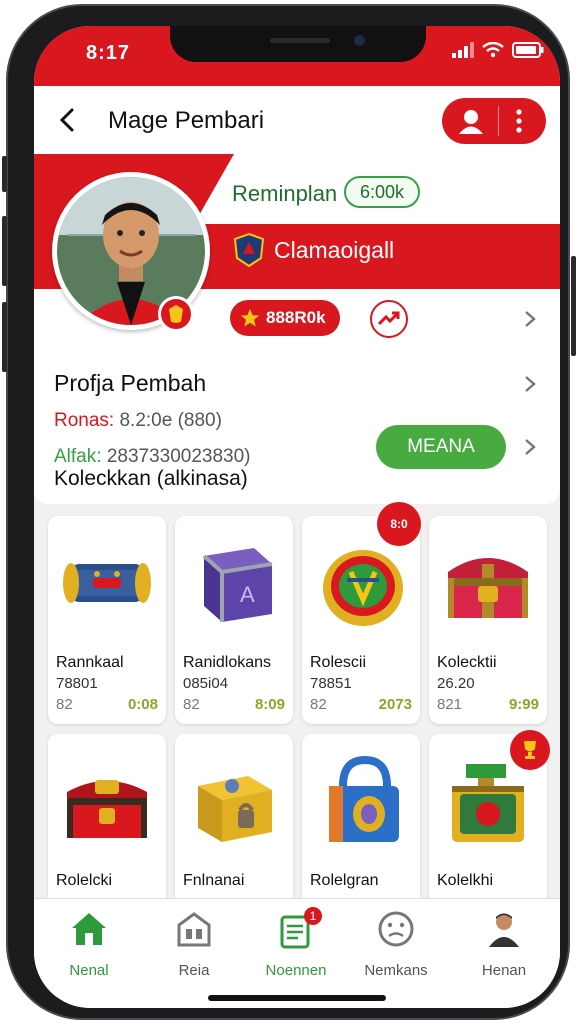  I want to click on status-icons, so click(498, 50).